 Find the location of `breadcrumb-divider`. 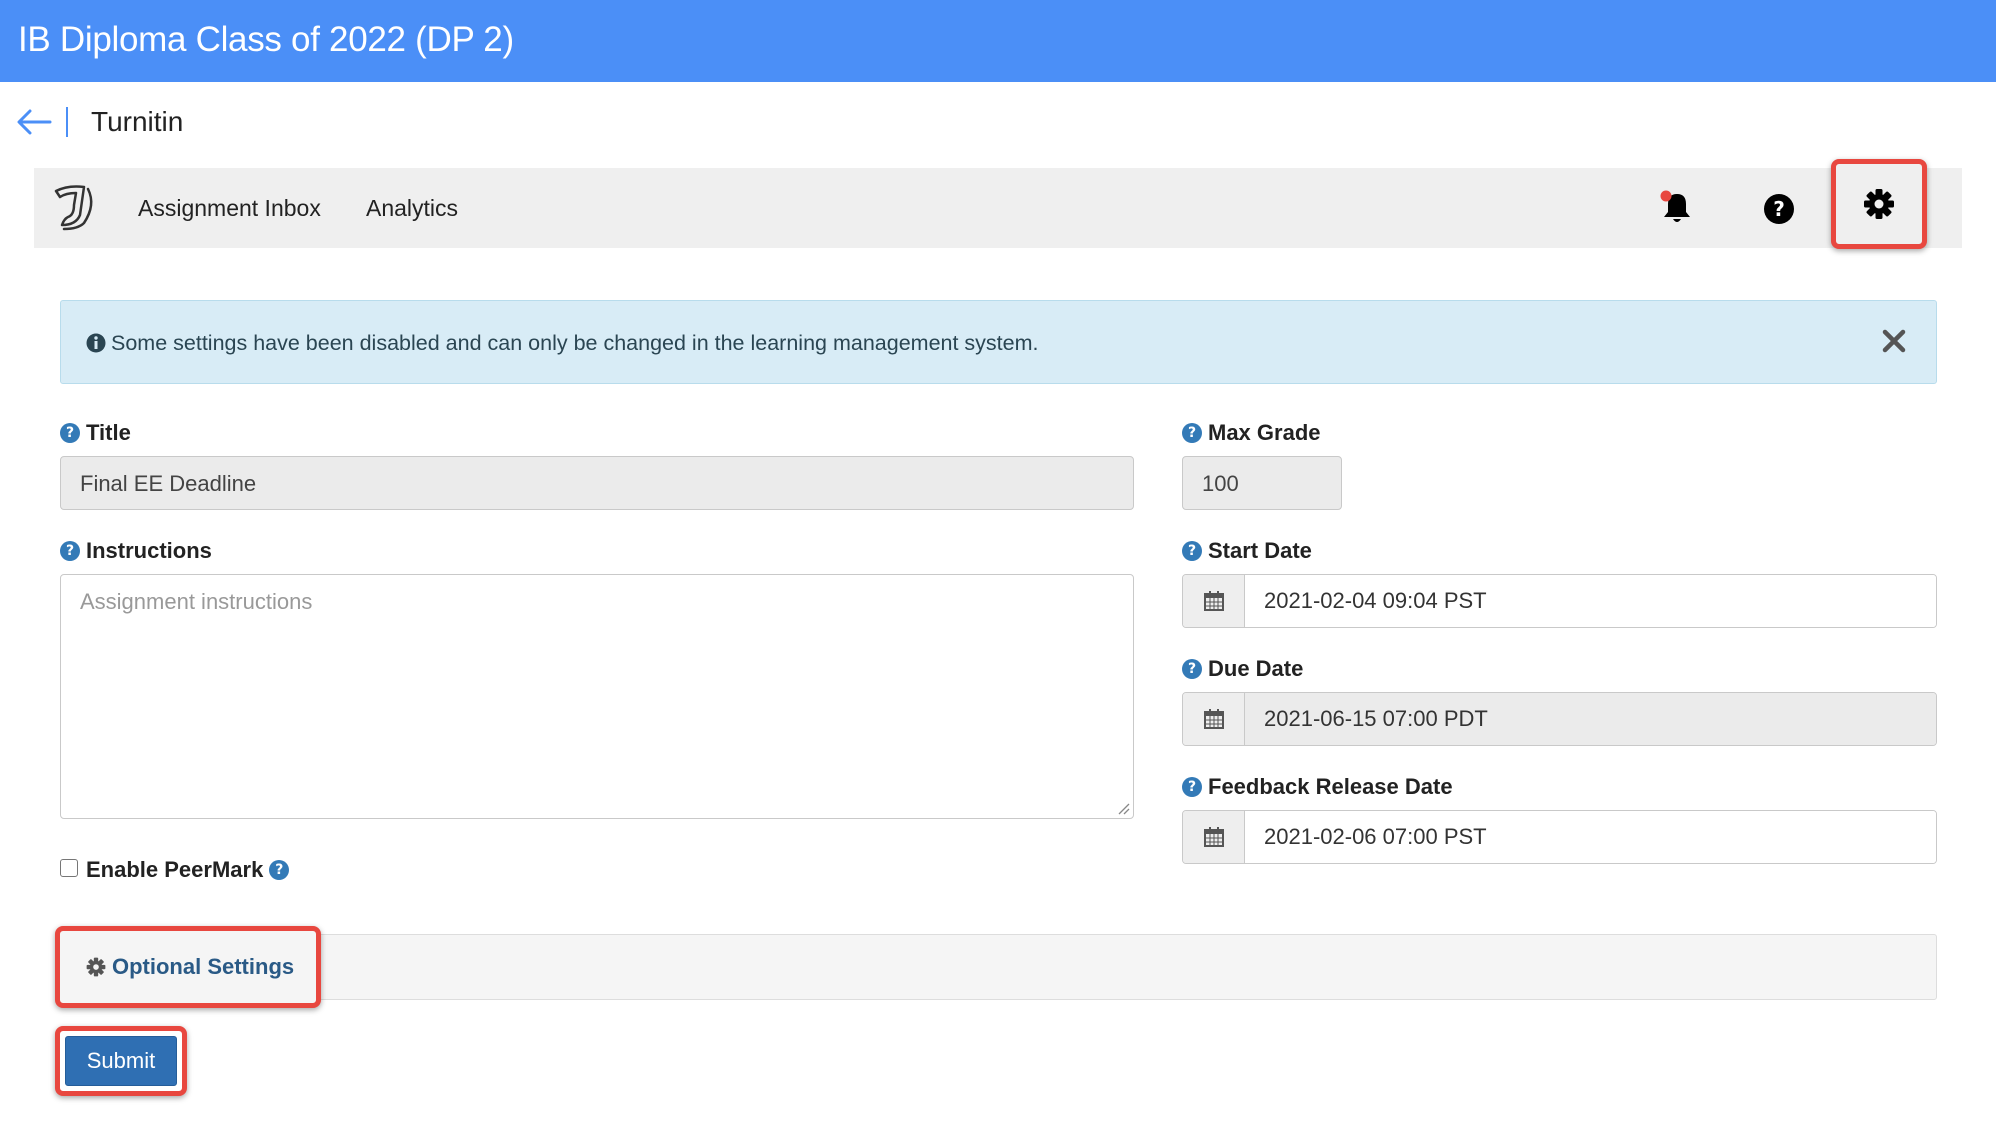

breadcrumb-divider is located at coordinates (67, 122).